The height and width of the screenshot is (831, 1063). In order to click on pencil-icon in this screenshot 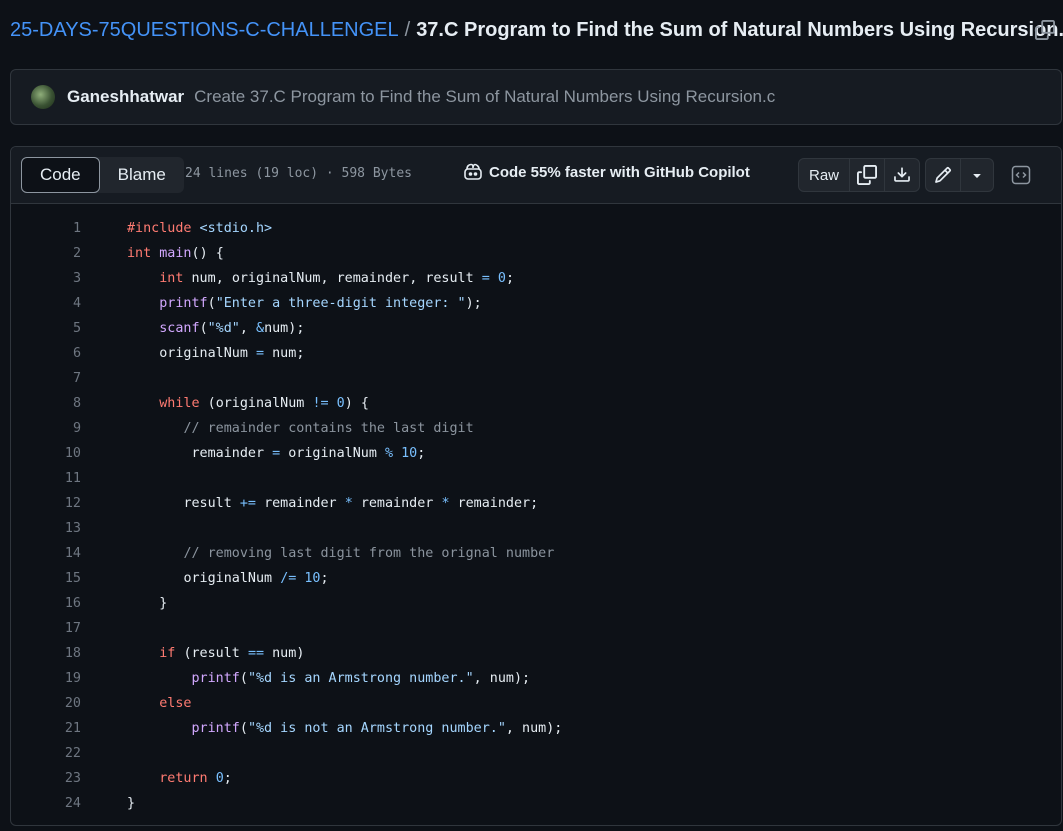, I will do `click(943, 175)`.